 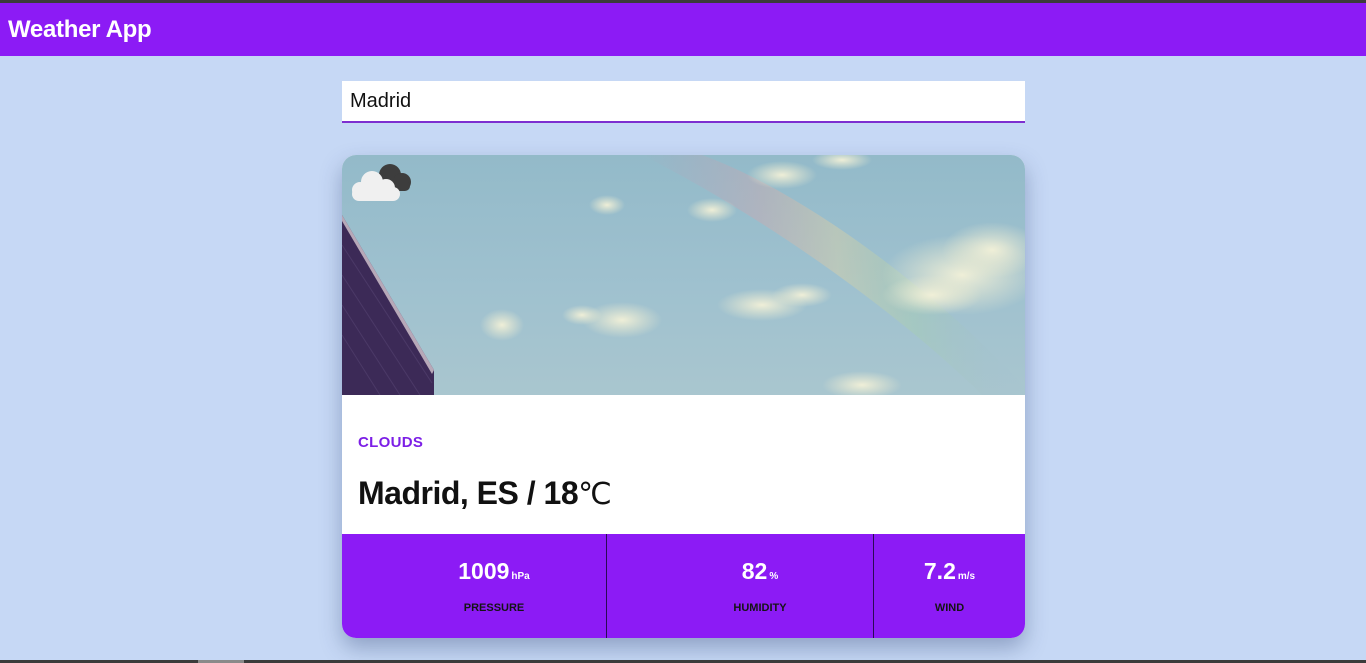 What do you see at coordinates (939, 571) in the screenshot?
I see `wind-value: 7.2` at bounding box center [939, 571].